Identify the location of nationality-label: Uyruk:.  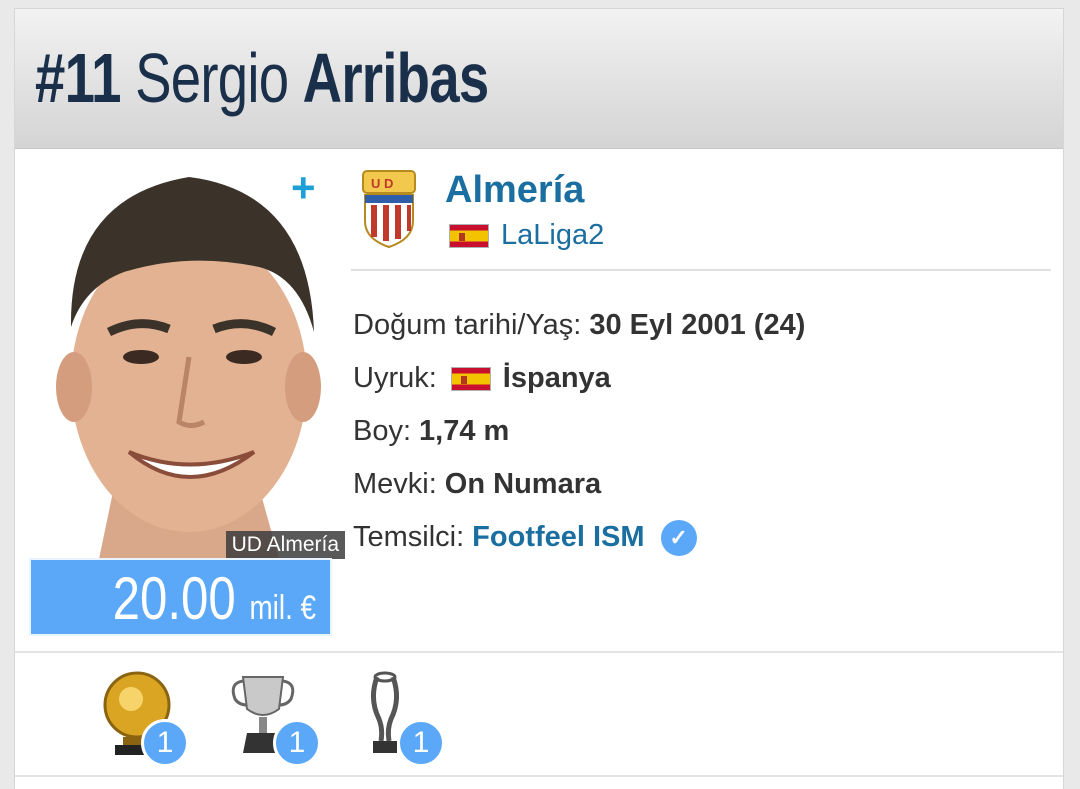
(395, 378).